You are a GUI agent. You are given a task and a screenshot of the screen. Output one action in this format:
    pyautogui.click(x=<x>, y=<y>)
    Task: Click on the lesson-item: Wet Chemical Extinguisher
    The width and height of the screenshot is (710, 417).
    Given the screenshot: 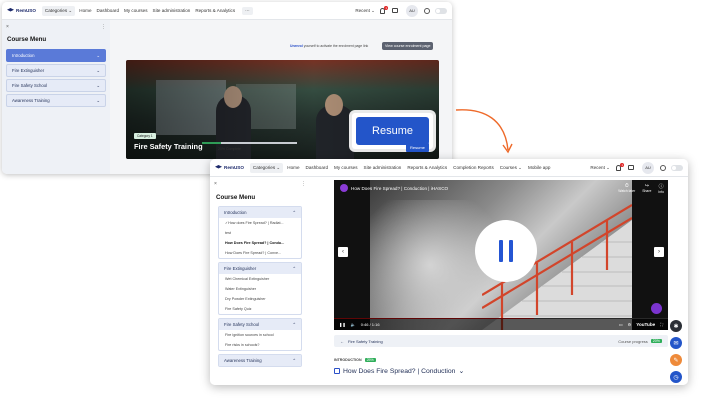 What is the action you would take?
    pyautogui.click(x=260, y=279)
    